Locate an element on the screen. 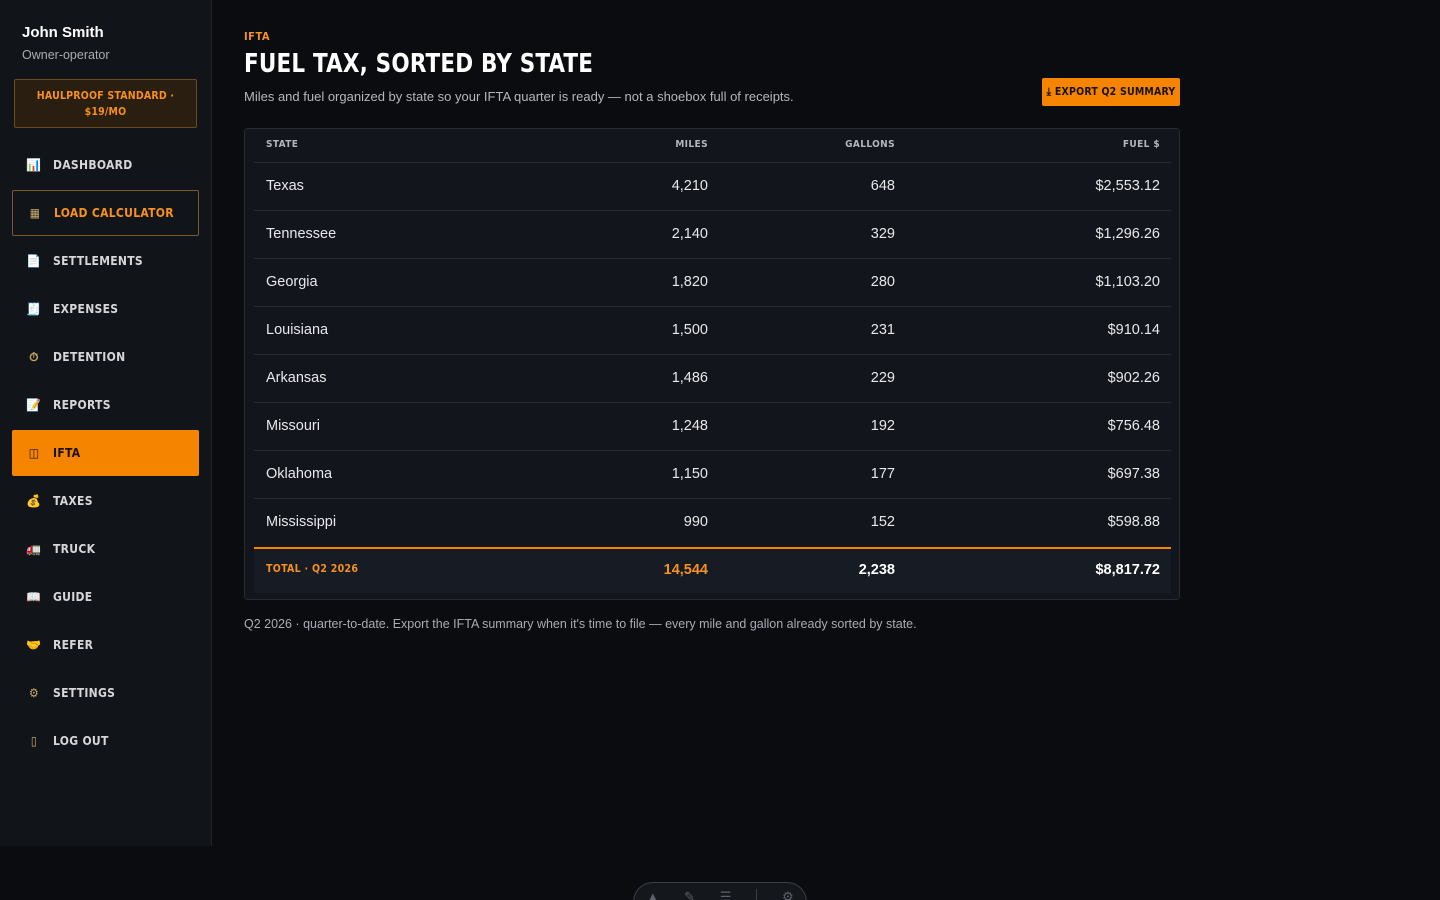 The height and width of the screenshot is (900, 1440). sidebar-item-taxes: 💰 TAXES is located at coordinates (105, 501).